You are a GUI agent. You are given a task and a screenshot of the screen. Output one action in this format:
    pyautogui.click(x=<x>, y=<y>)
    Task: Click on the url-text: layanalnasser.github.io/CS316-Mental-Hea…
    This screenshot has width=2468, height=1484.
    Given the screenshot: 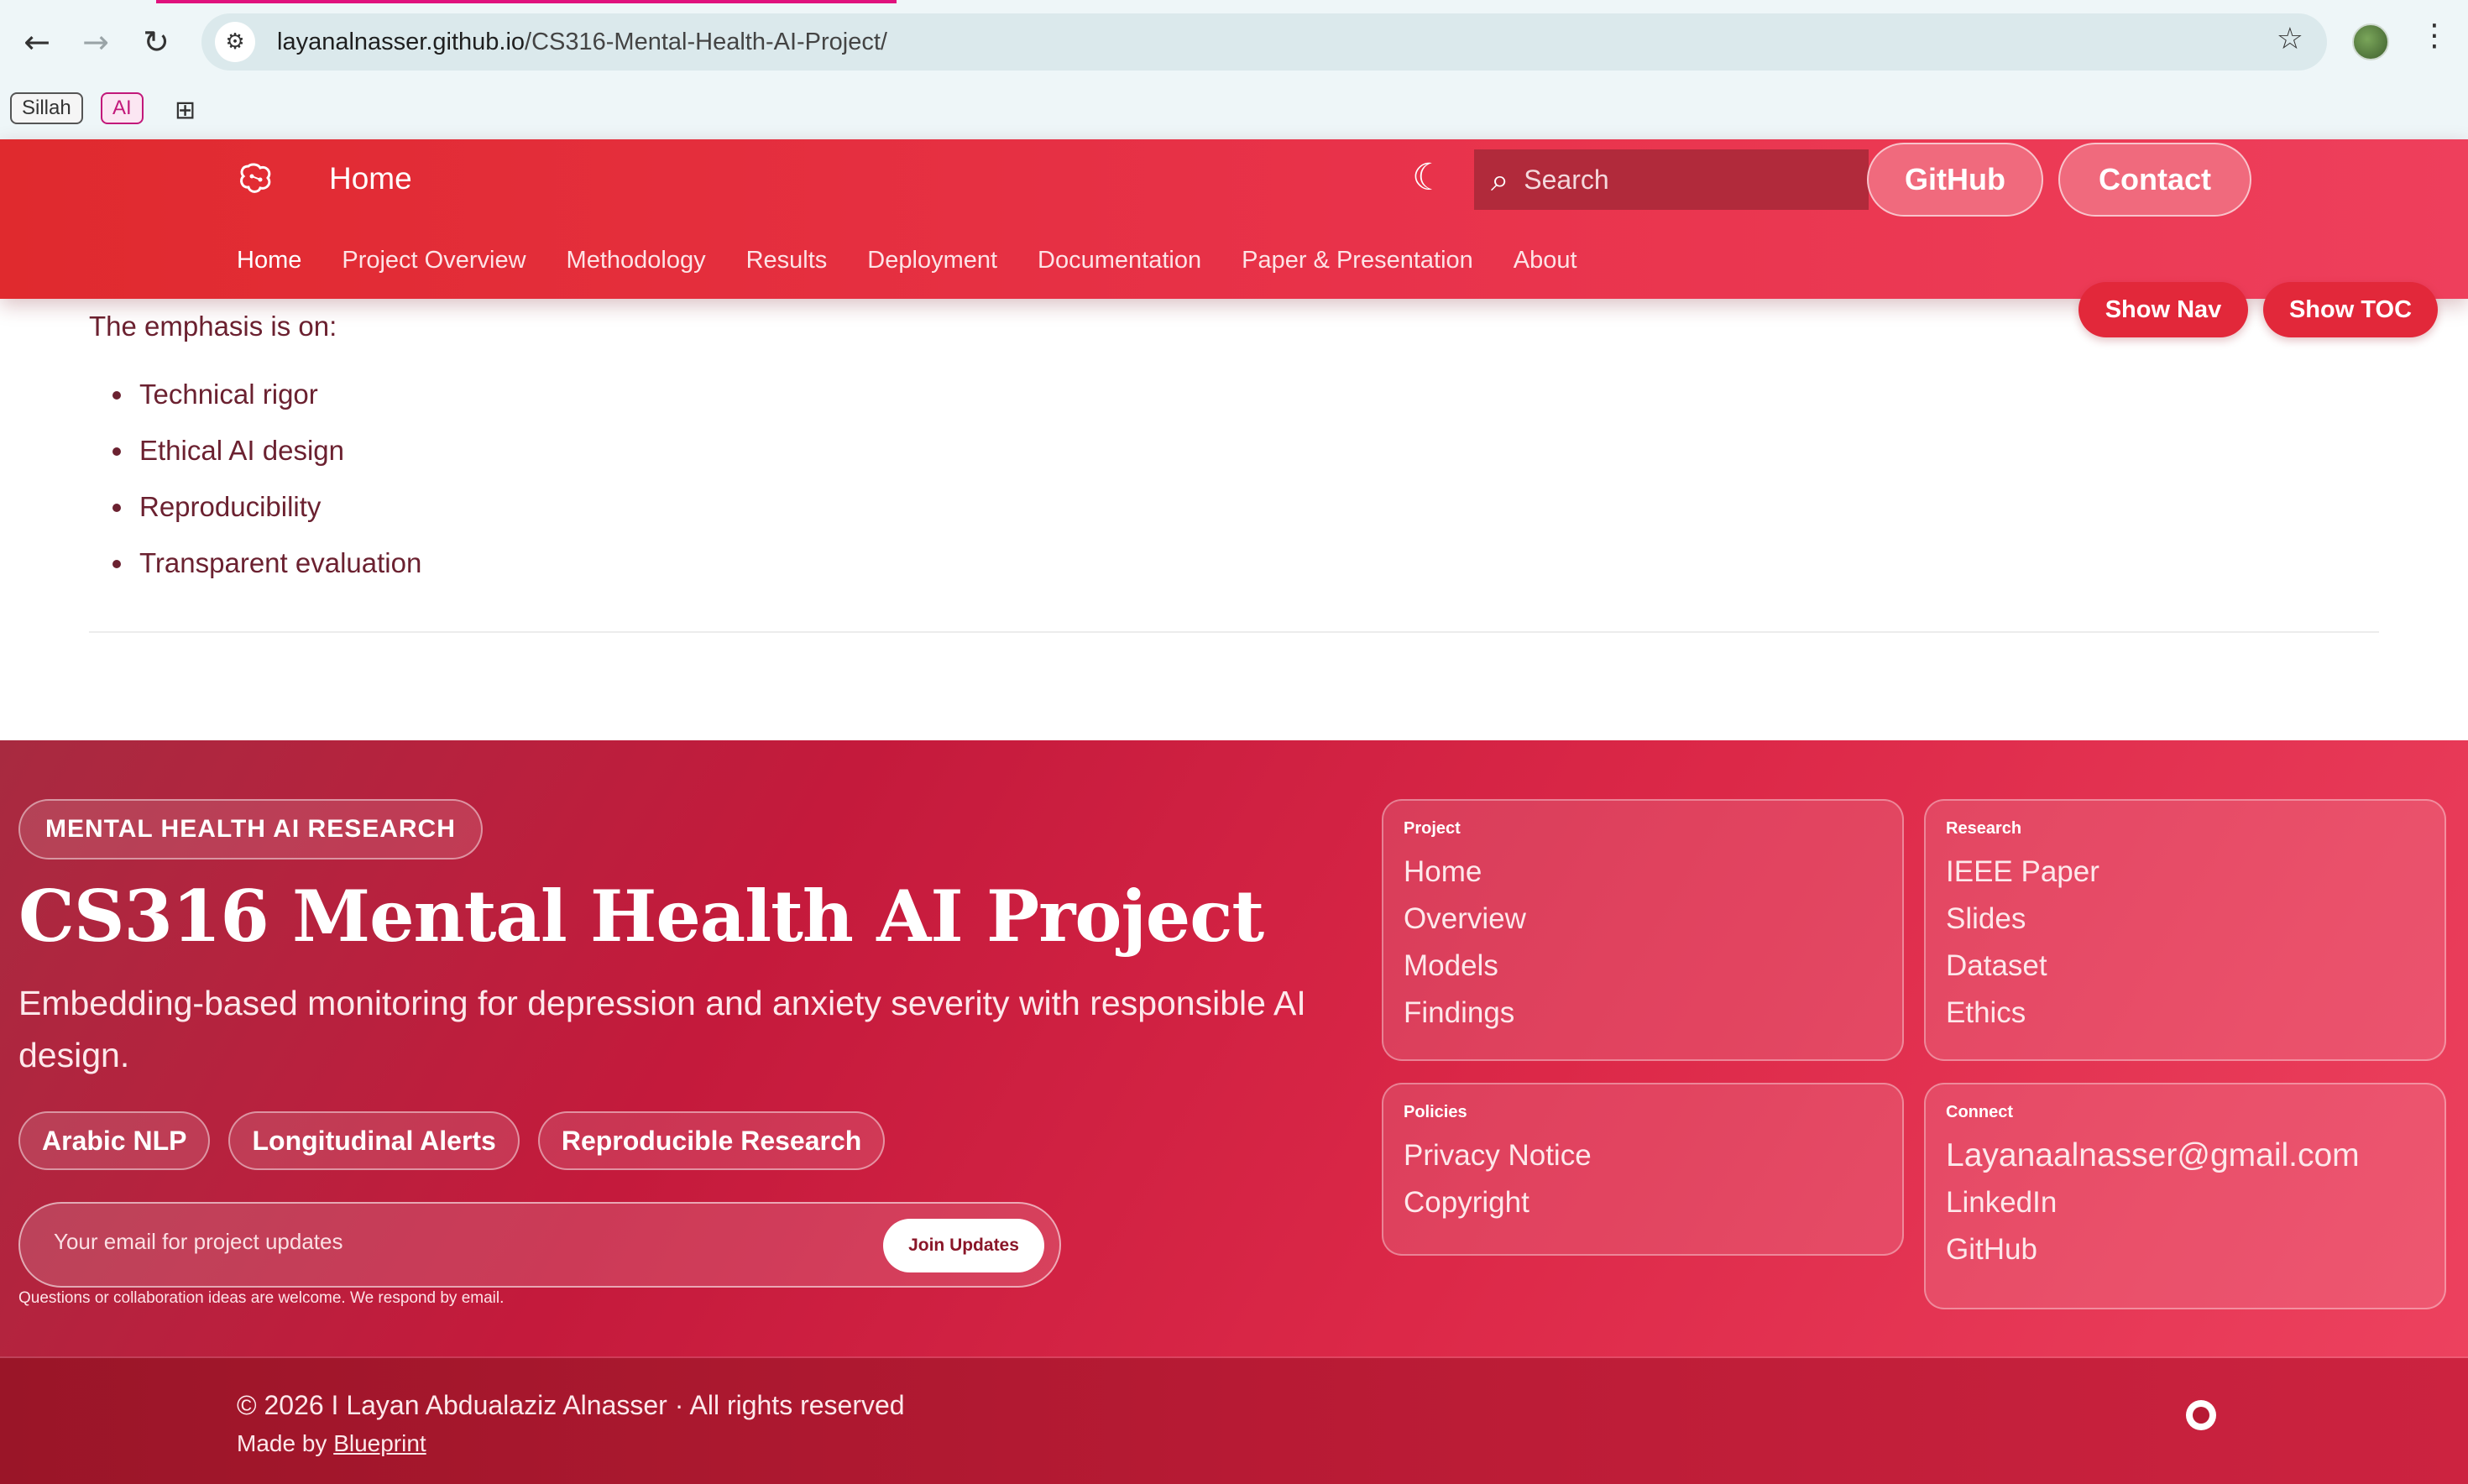 What is the action you would take?
    pyautogui.click(x=582, y=42)
    